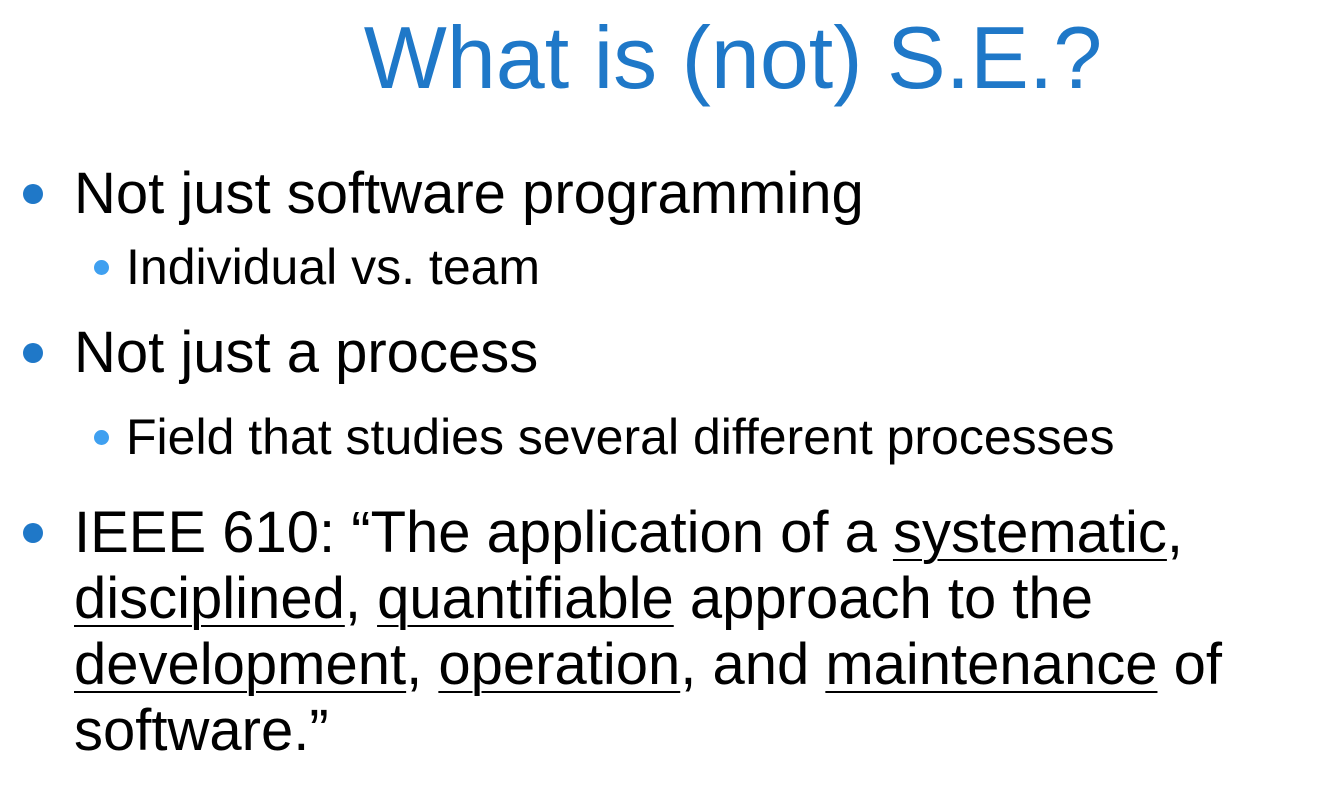 Image resolution: width=1336 pixels, height=798 pixels. Describe the element at coordinates (209, 598) in the screenshot. I see `term-disciplined: disciplined` at that location.